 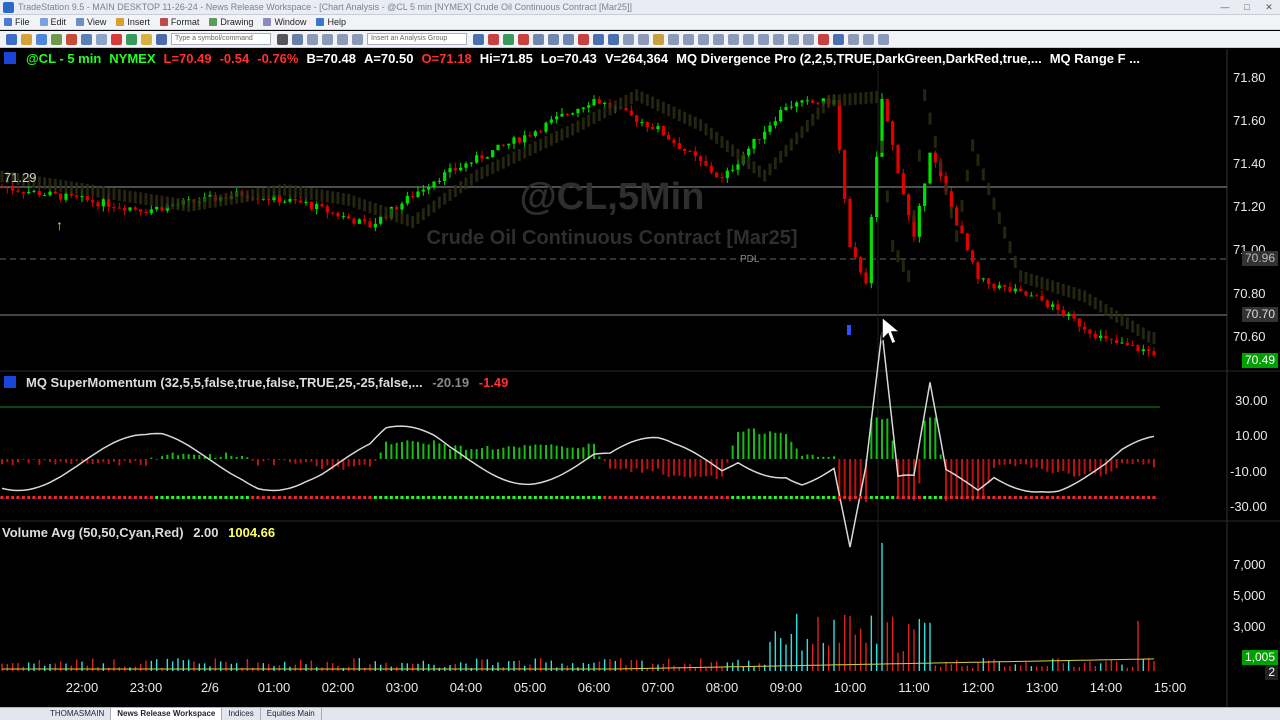 I want to click on arrow-down-icon, so click(x=823, y=39).